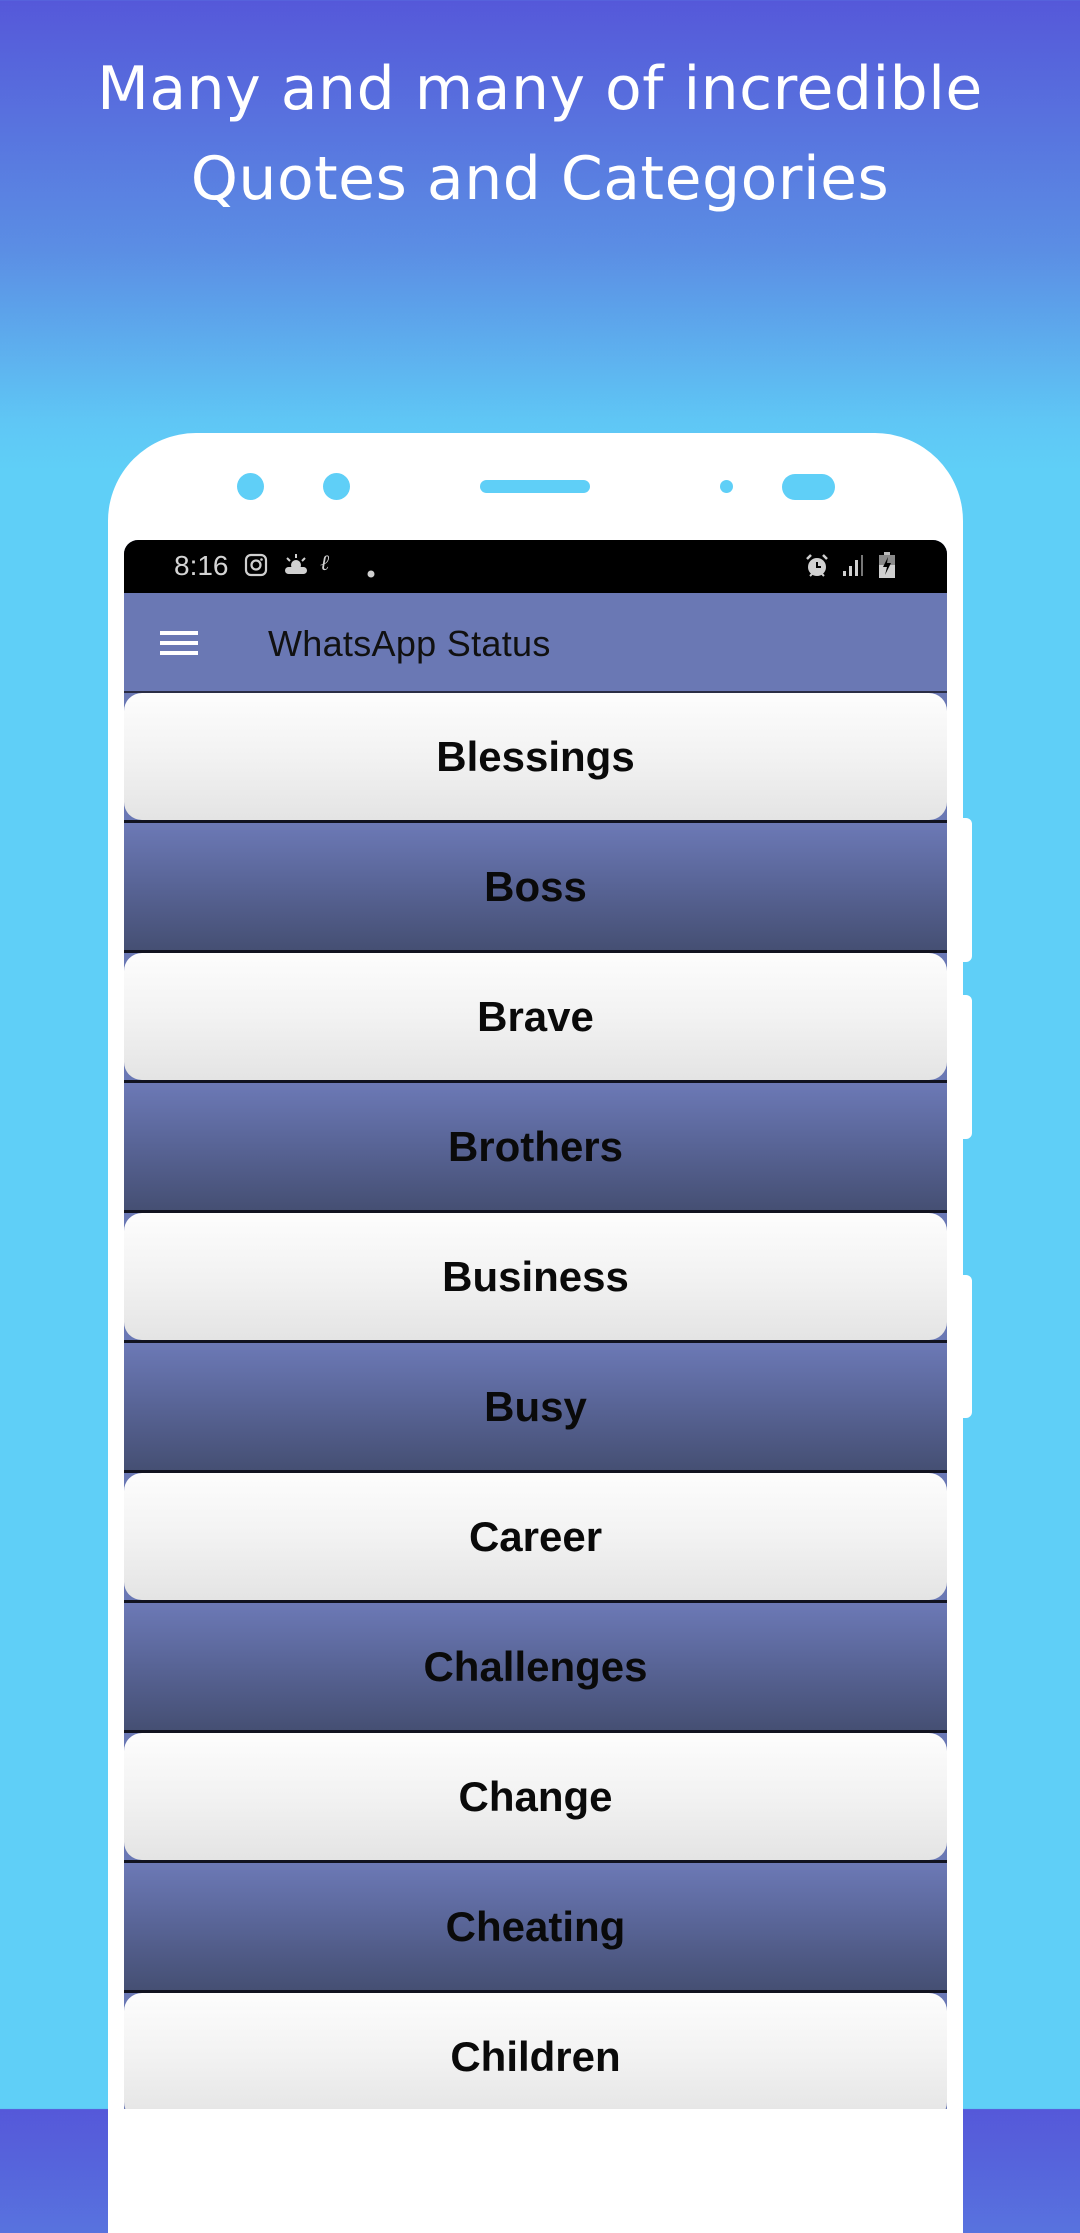 This screenshot has height=2233, width=1080. What do you see at coordinates (325, 563) in the screenshot?
I see `app-notification-icon: ℓ` at bounding box center [325, 563].